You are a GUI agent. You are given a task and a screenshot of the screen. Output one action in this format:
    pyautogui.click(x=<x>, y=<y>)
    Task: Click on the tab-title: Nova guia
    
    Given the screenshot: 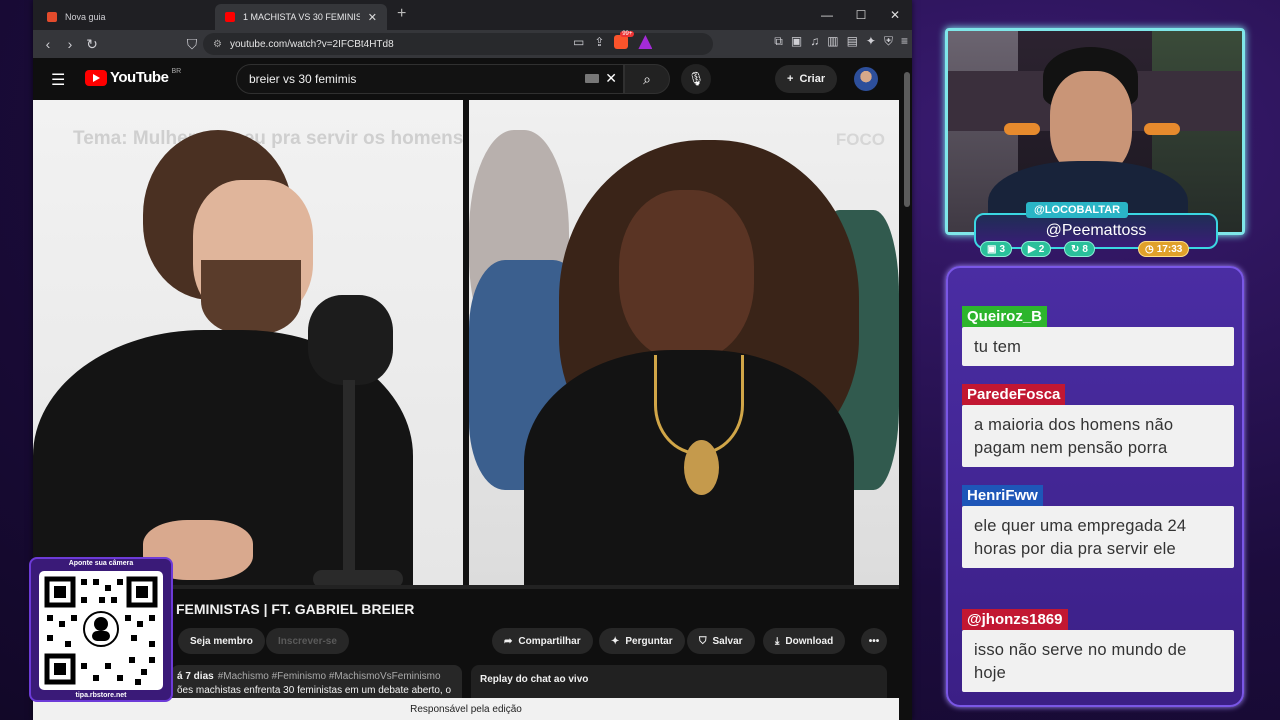 What is the action you would take?
    pyautogui.click(x=85, y=17)
    